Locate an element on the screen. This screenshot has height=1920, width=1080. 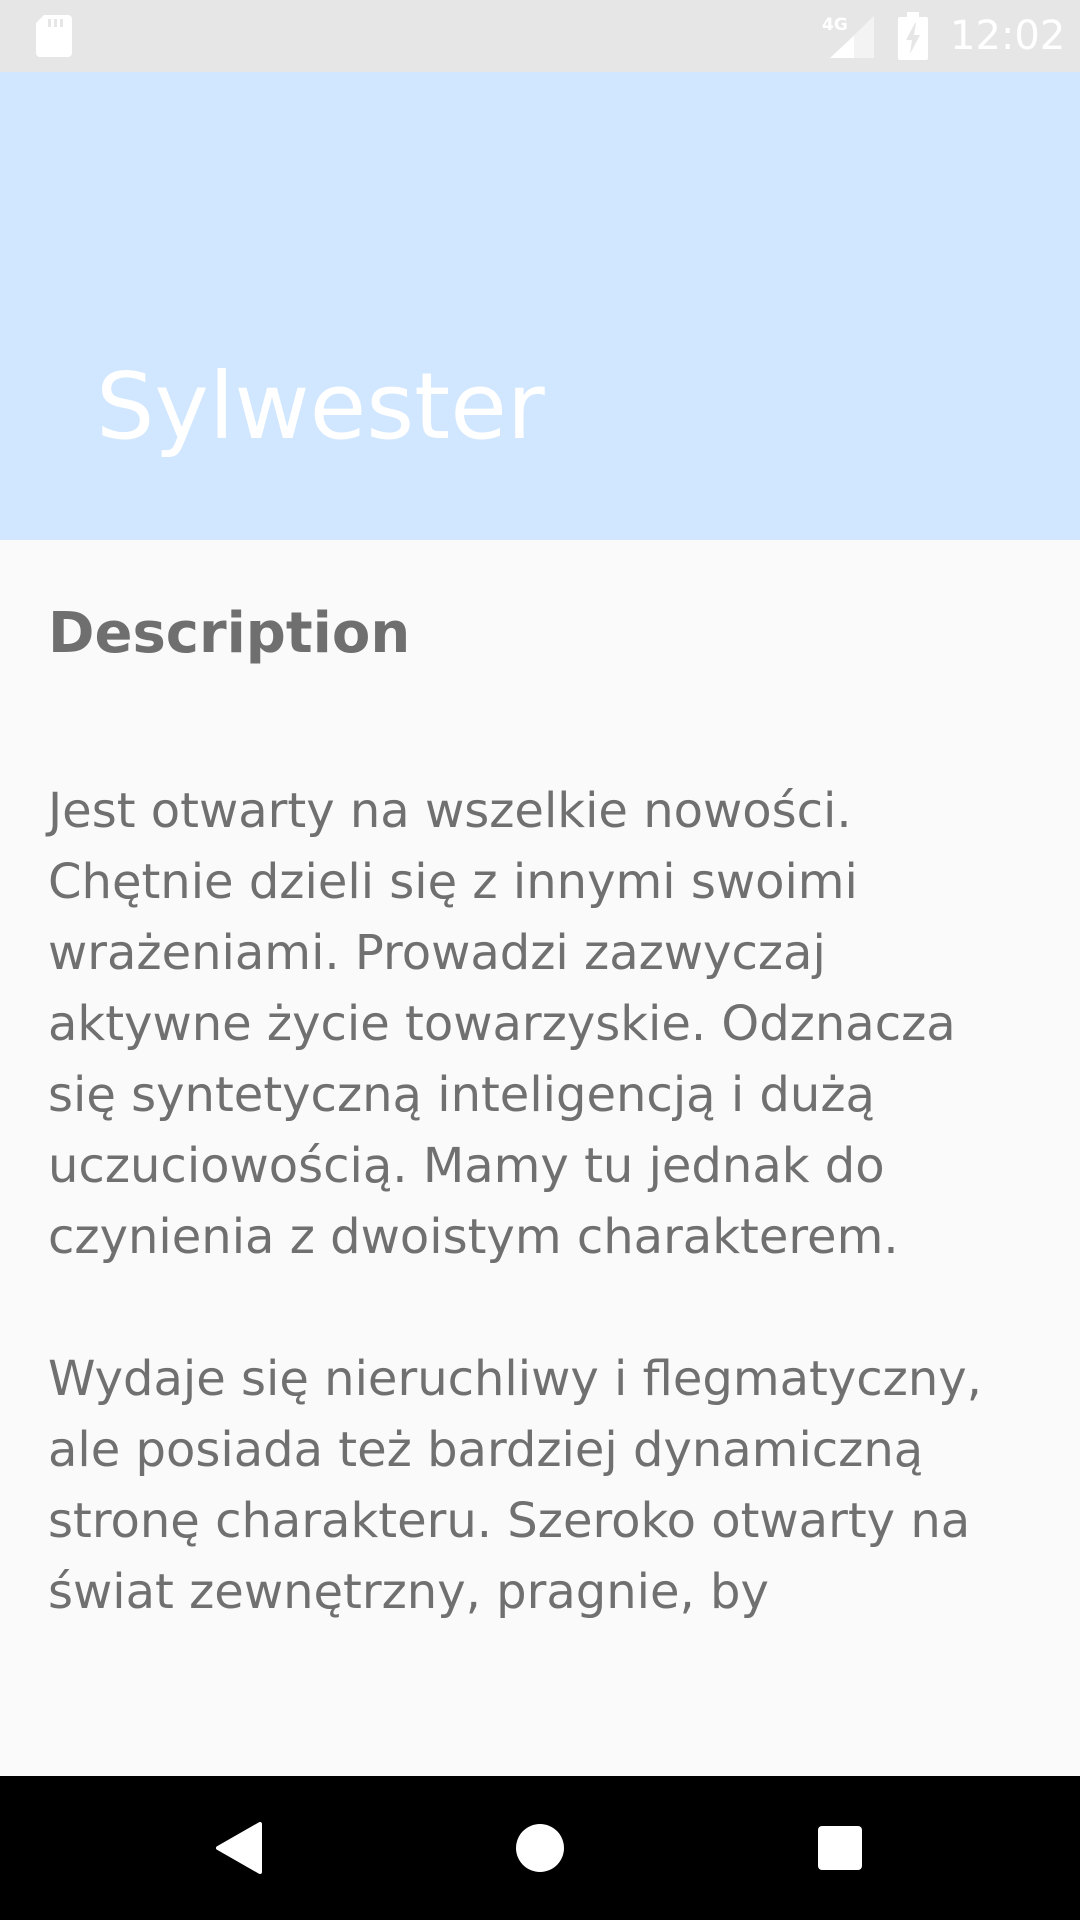
recents-square-icon is located at coordinates (840, 1848).